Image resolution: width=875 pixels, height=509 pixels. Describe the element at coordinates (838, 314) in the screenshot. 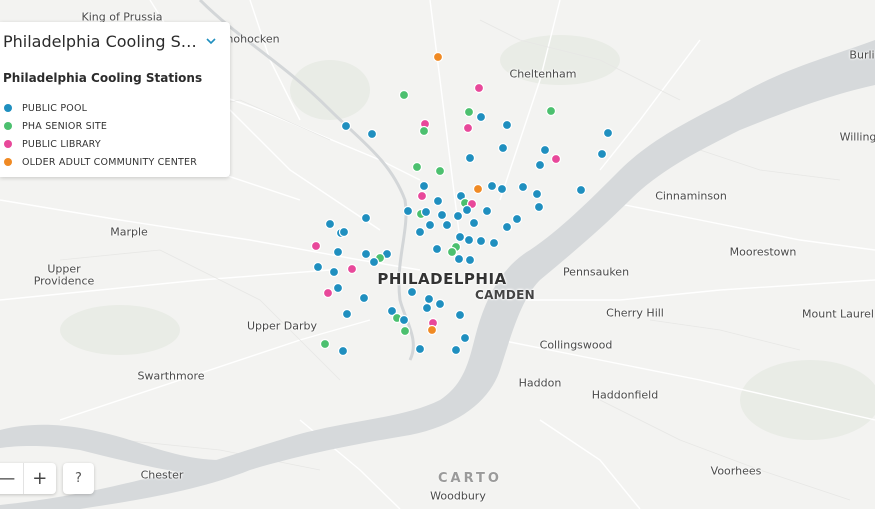

I see `place-label: Mount Laurel` at that location.